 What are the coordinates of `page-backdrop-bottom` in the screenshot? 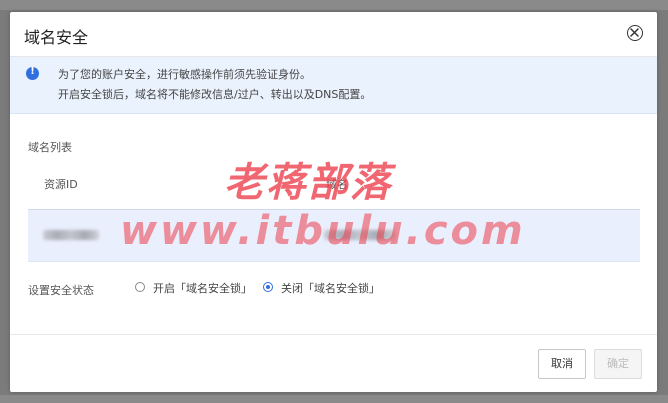 It's located at (334, 399).